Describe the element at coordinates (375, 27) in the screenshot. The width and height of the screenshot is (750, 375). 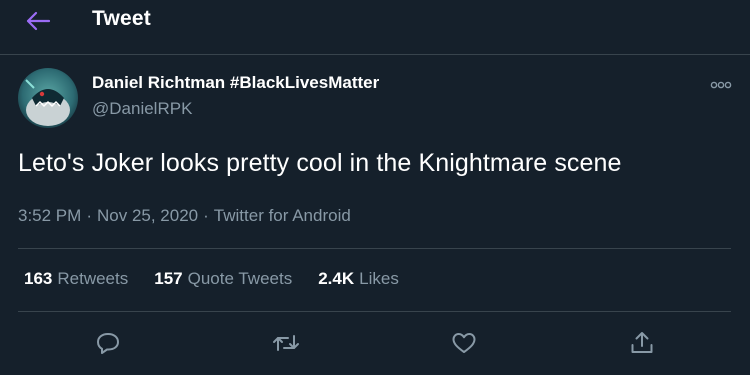
I see `top-bar: Tweet` at that location.